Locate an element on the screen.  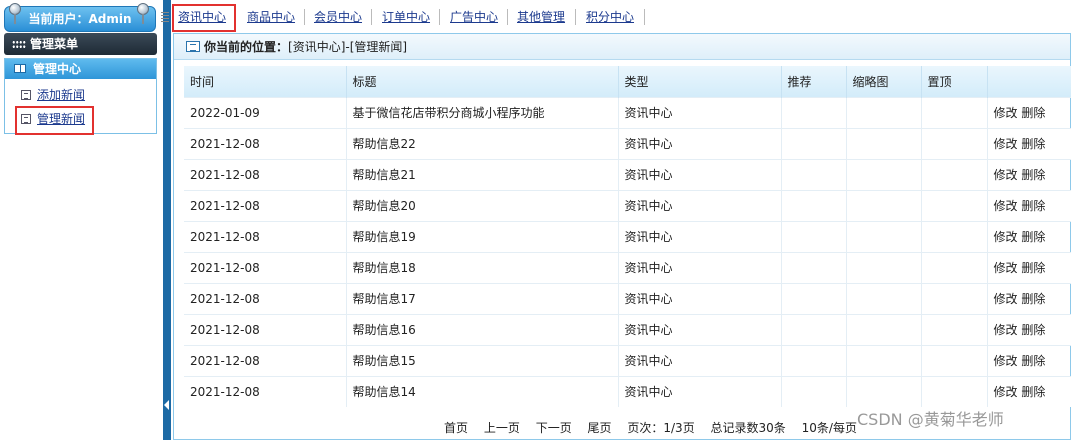
book-icon is located at coordinates (20, 68).